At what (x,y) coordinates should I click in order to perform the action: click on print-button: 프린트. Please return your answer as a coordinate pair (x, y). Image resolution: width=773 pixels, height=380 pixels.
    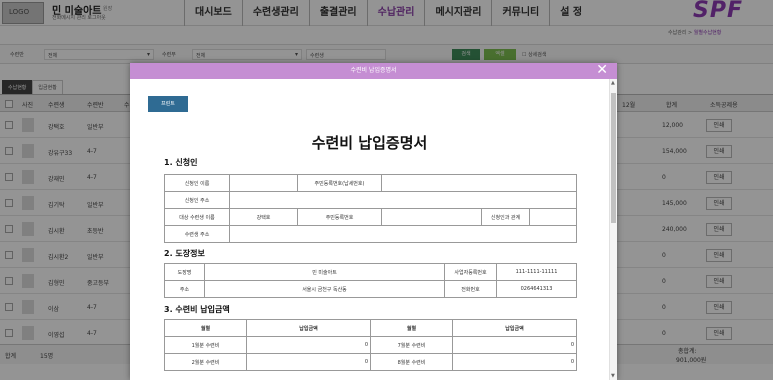
    Looking at the image, I should click on (168, 104).